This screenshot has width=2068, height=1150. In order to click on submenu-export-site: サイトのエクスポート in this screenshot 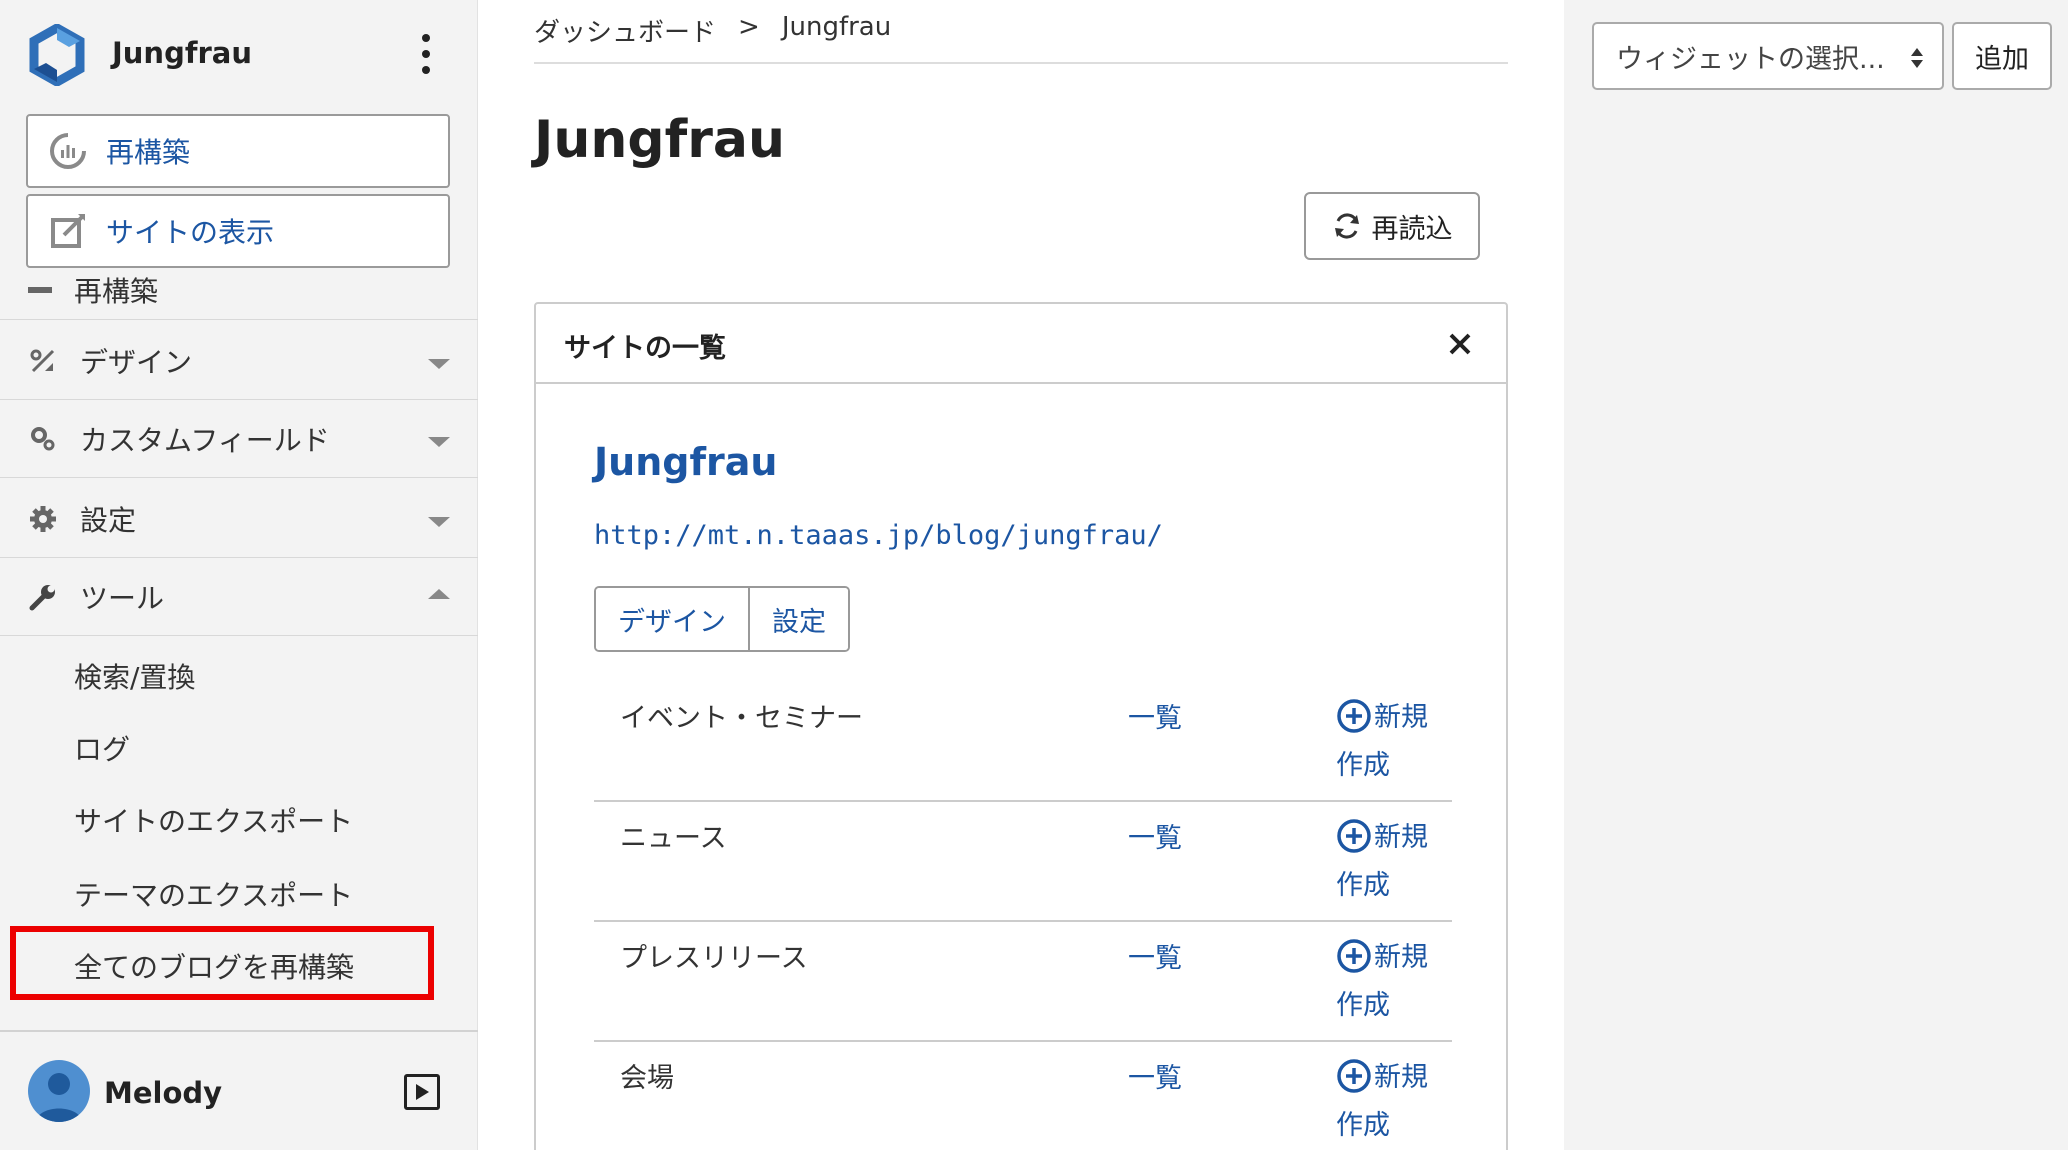, I will do `click(213, 820)`.